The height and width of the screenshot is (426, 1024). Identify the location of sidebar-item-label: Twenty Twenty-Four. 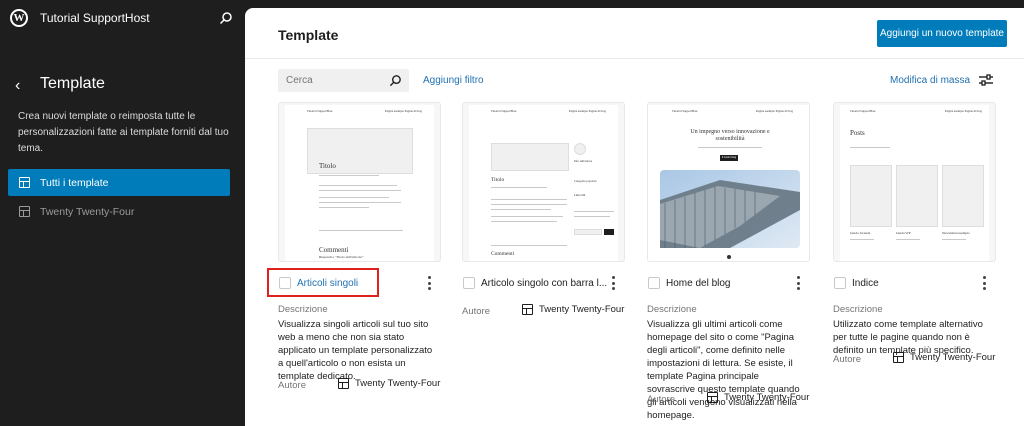
(87, 211).